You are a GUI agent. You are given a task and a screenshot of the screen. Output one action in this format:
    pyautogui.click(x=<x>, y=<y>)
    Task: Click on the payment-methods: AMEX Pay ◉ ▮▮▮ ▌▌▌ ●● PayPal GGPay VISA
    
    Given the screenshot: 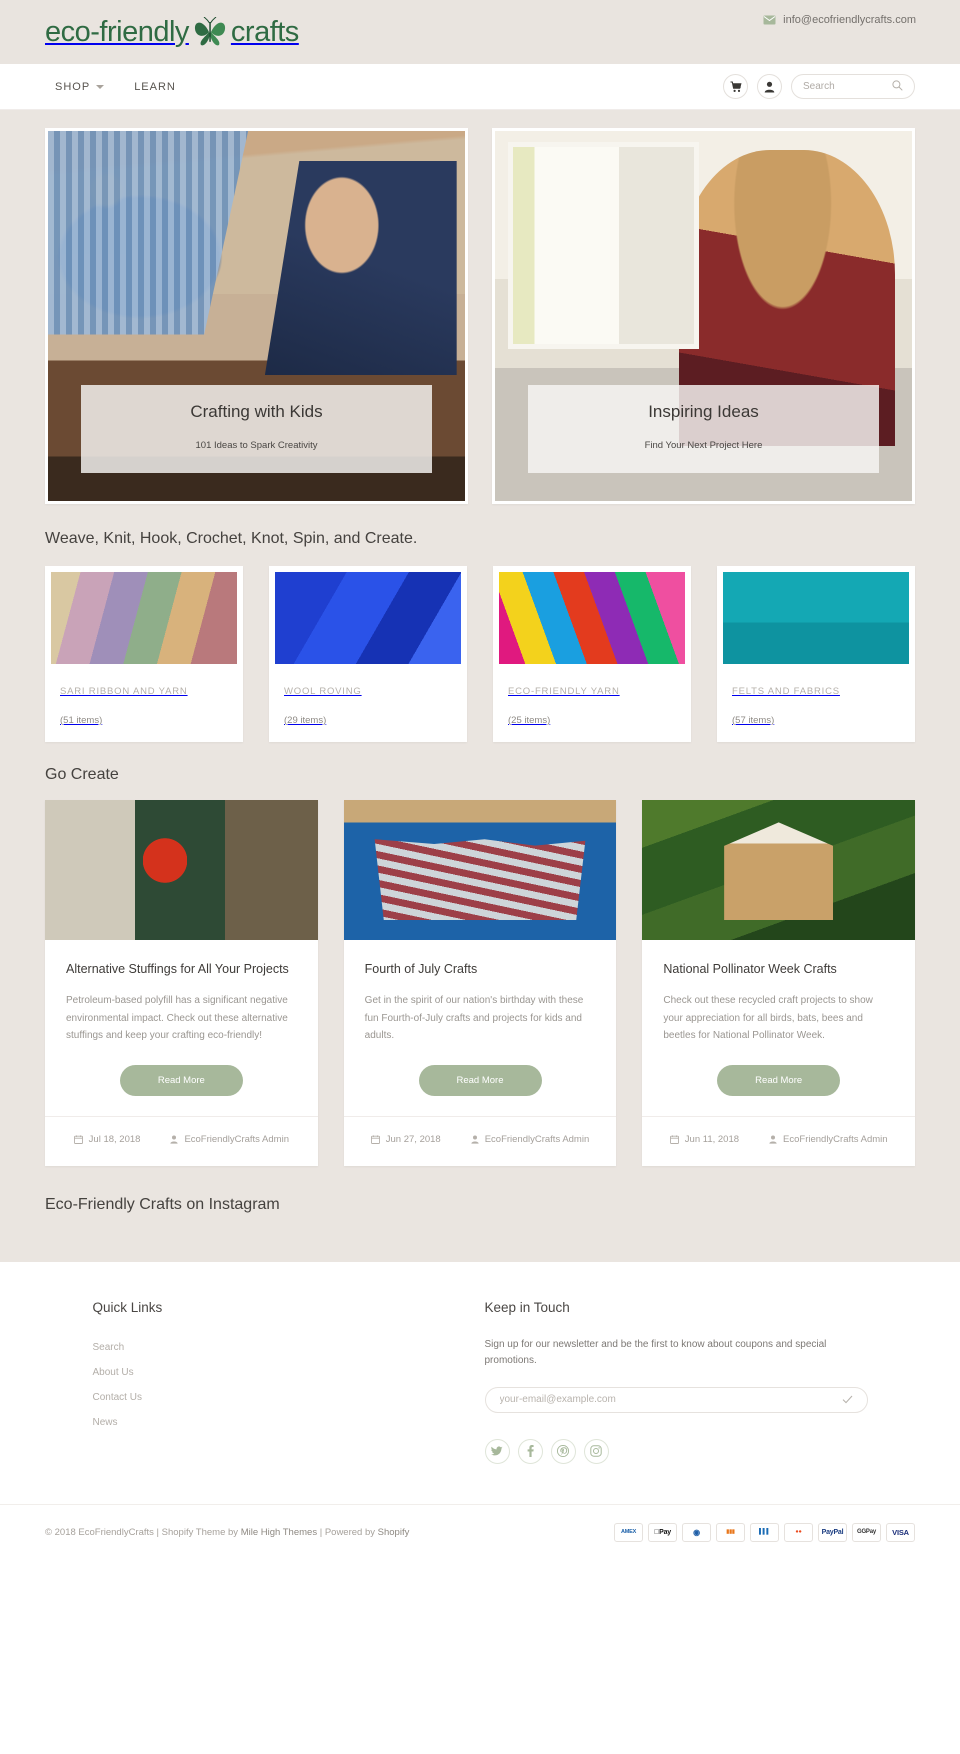 What is the action you would take?
    pyautogui.click(x=764, y=1532)
    